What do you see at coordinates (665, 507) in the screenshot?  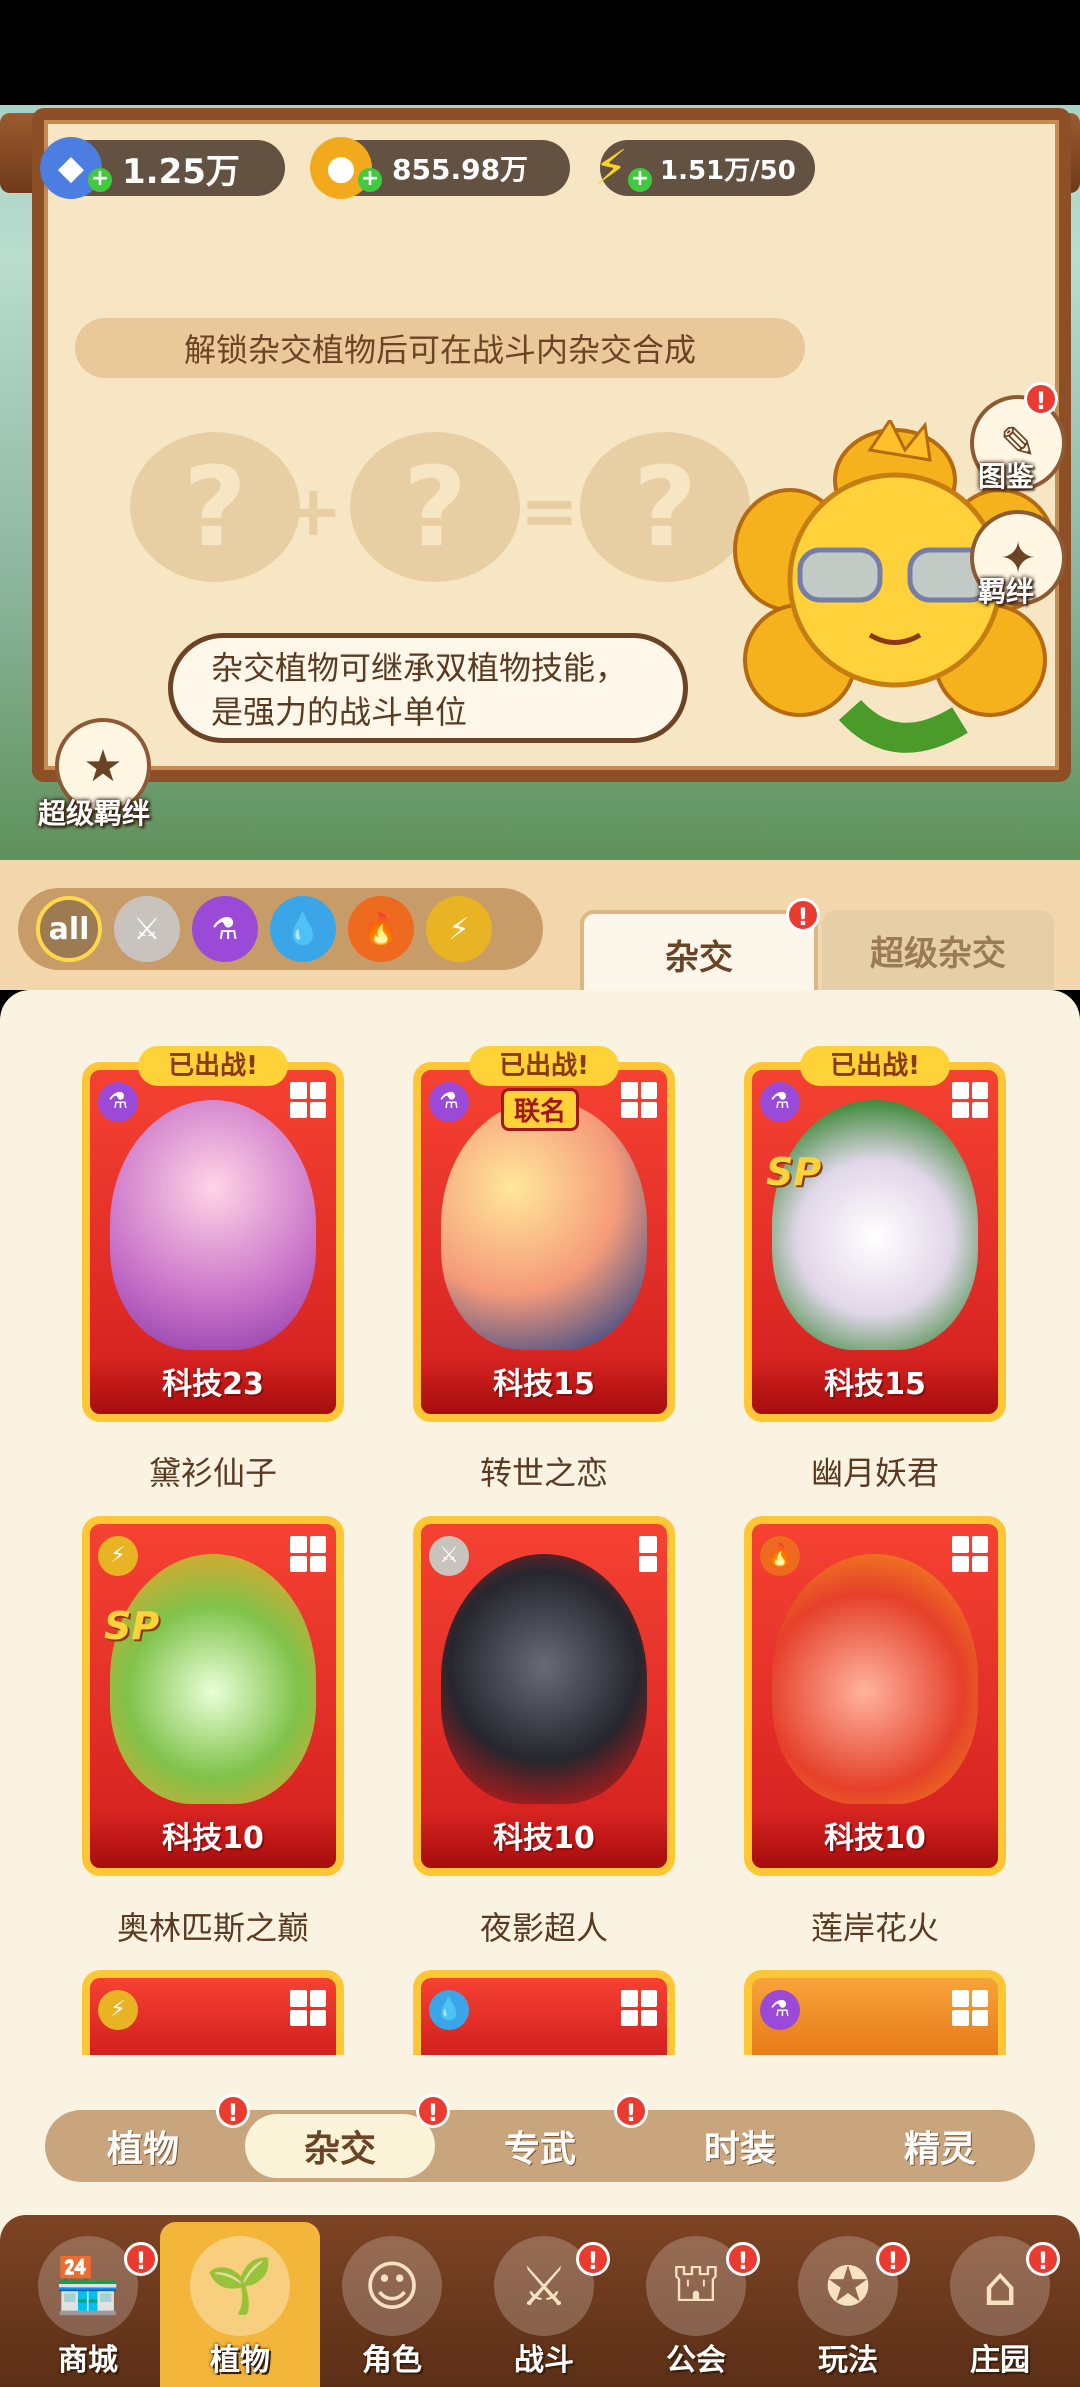 I see `hybrid-result-icon: ?` at bounding box center [665, 507].